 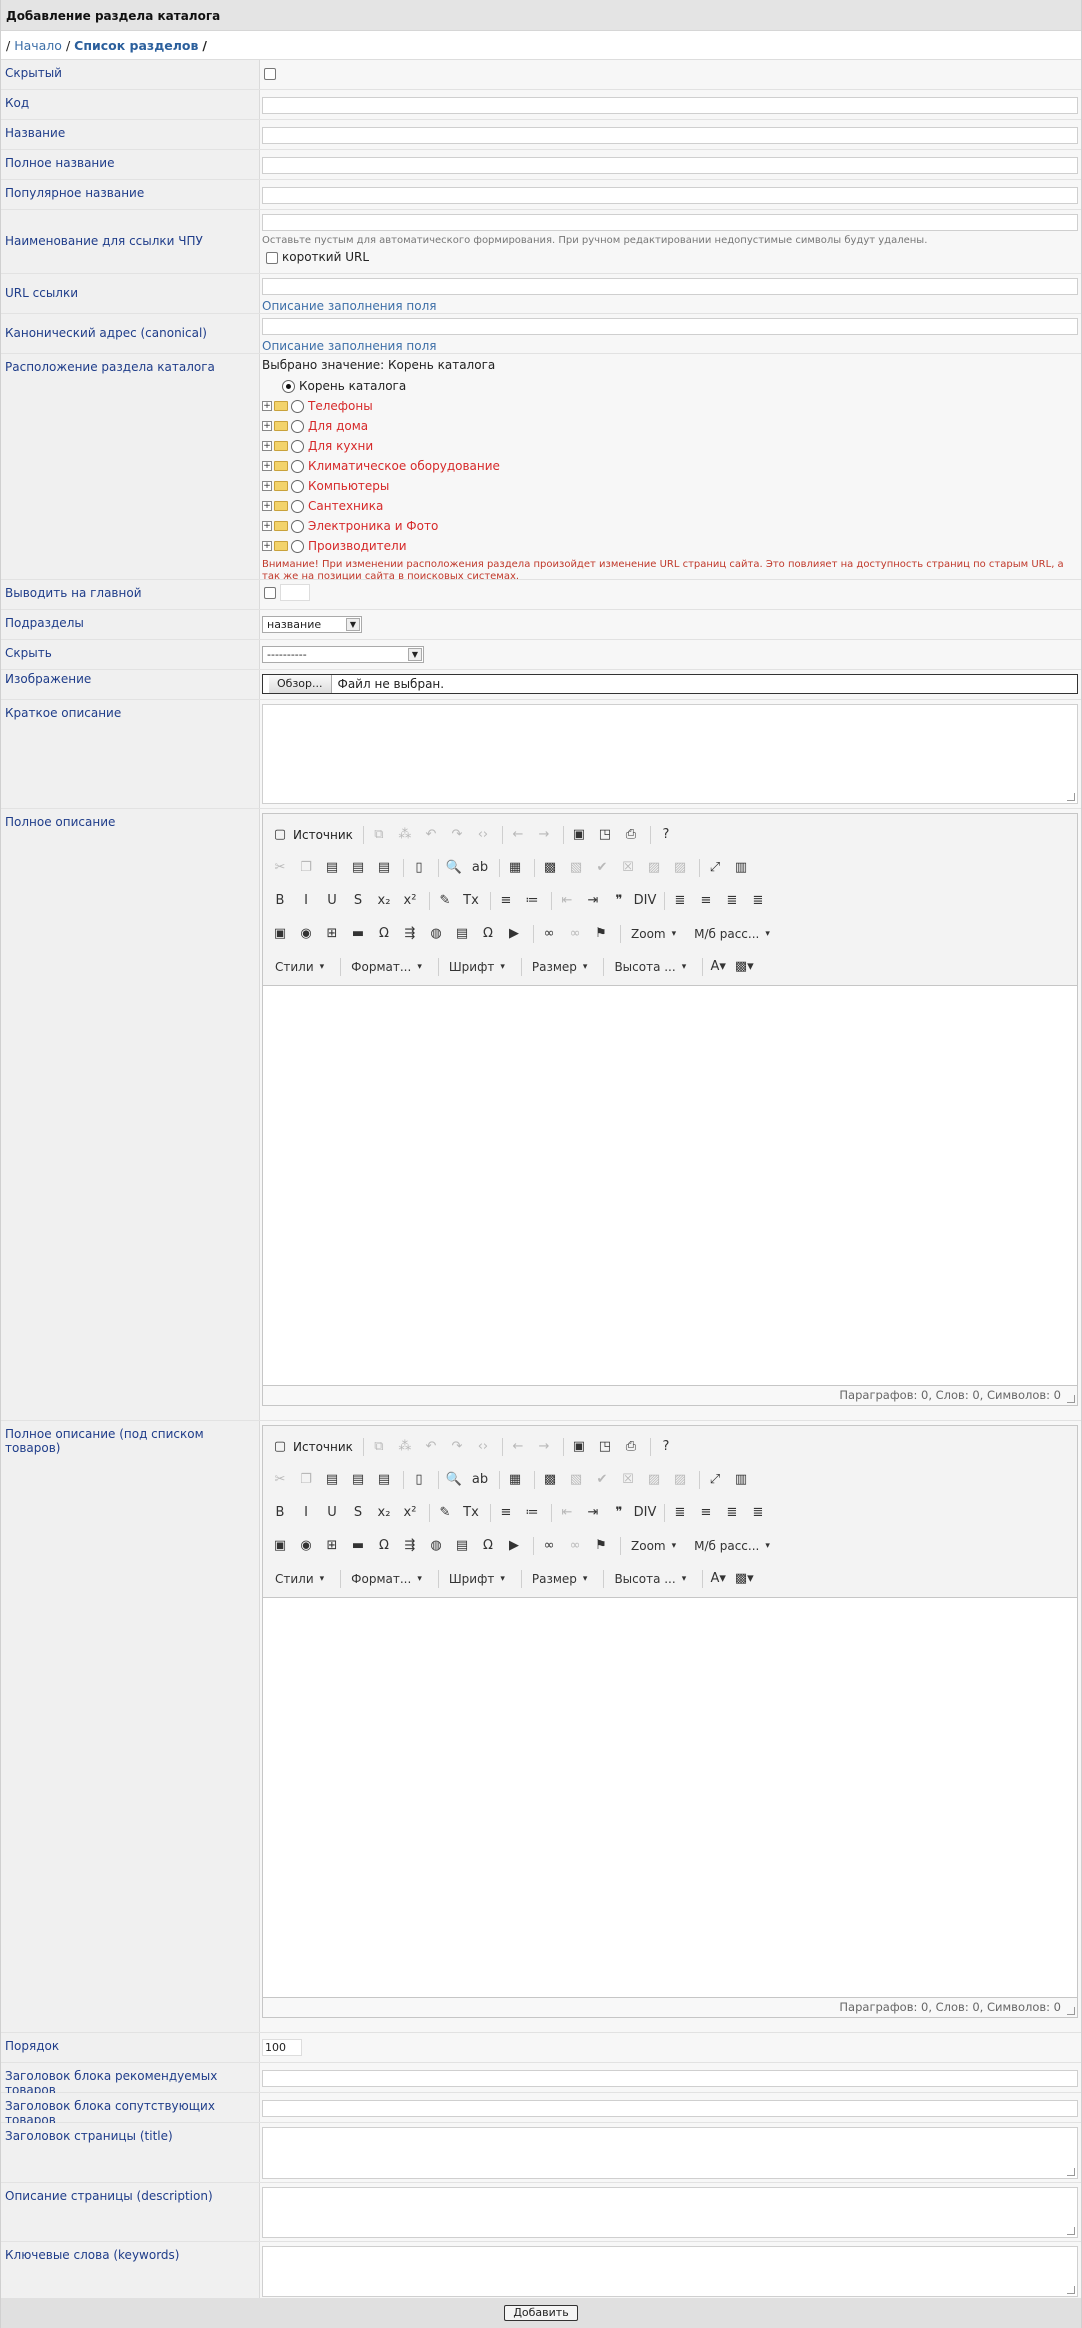 I want to click on toolbar-icon: →, so click(x=544, y=835).